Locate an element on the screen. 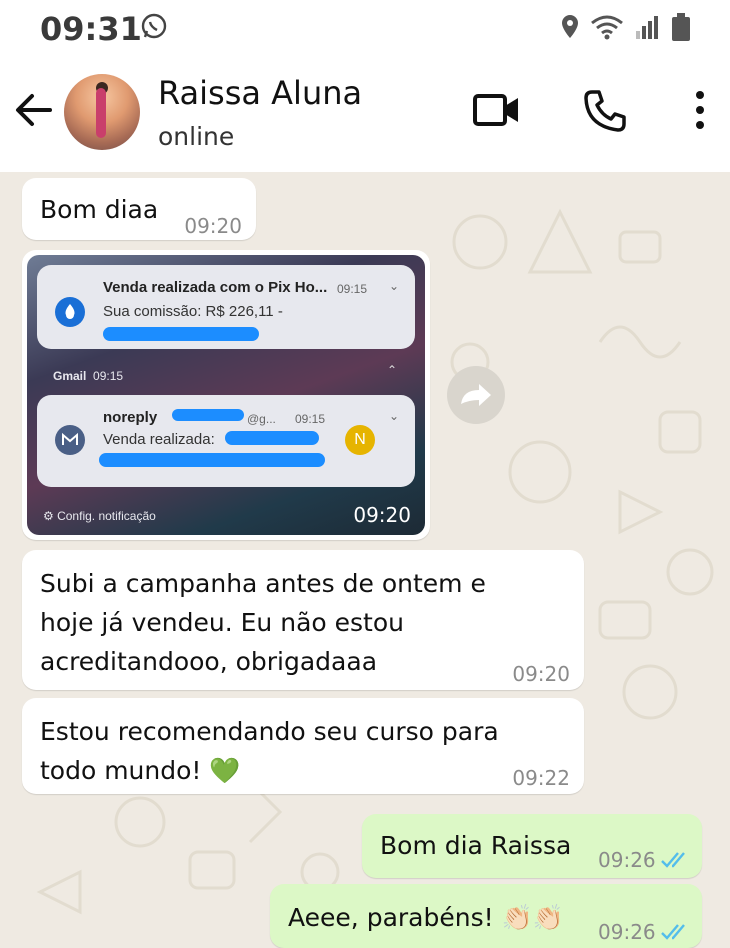 This screenshot has width=730, height=948. voice-call-icon is located at coordinates (605, 113).